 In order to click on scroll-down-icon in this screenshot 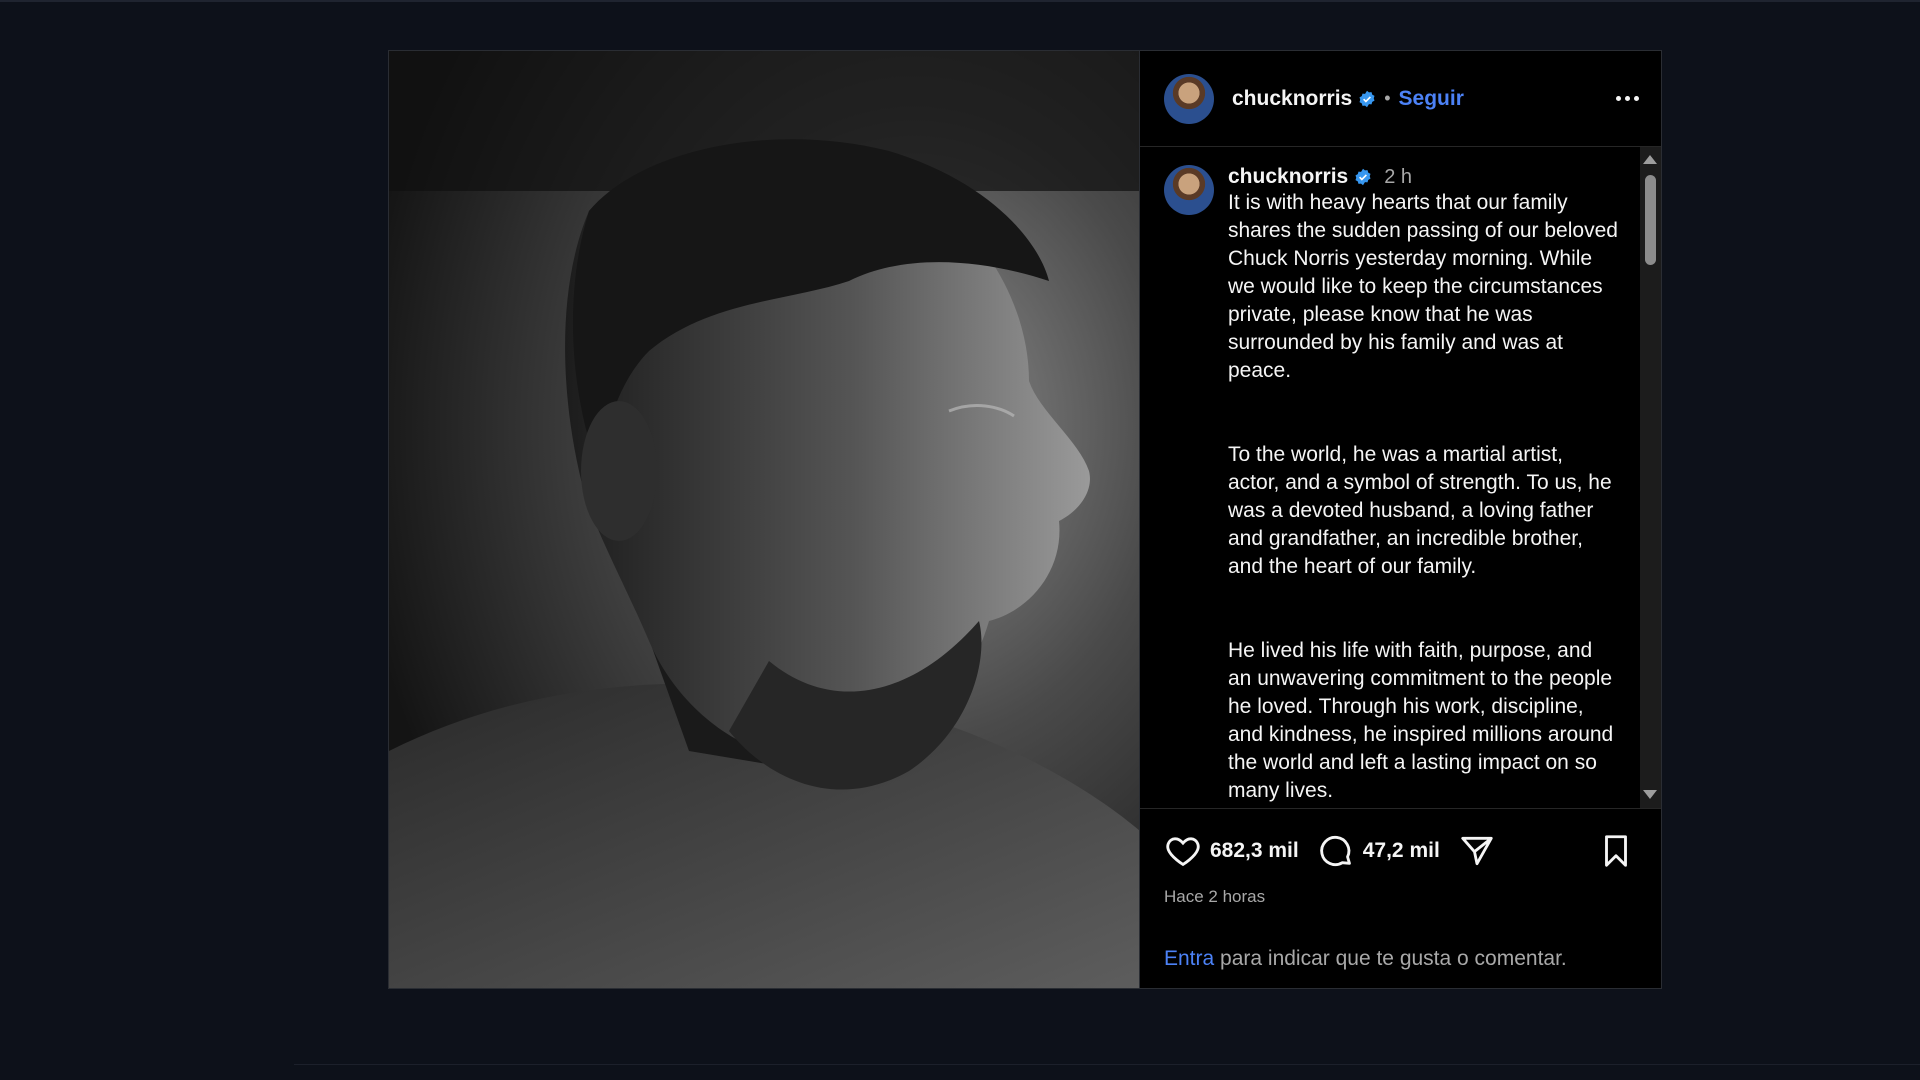, I will do `click(1650, 794)`.